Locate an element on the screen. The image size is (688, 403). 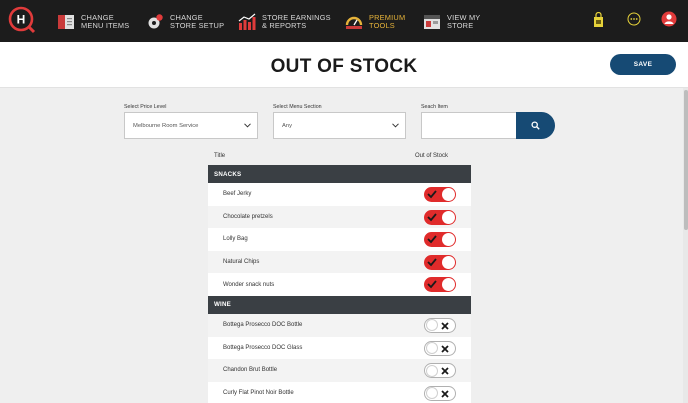
table-row: Natural Chips is located at coordinates (339, 262).